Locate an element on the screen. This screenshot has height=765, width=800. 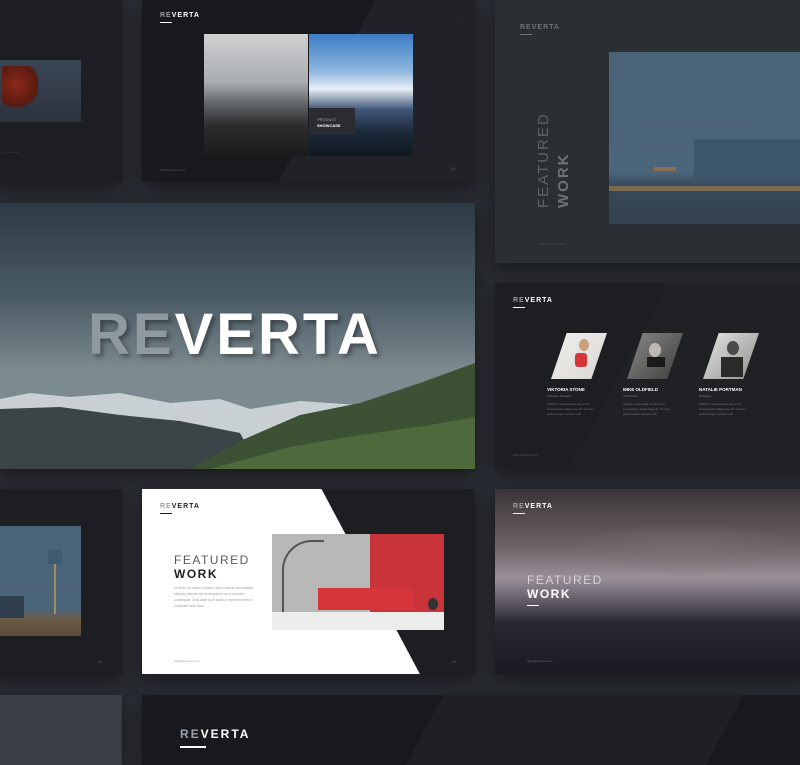
hero-title-prefix: RE is located at coordinates (131, 334).